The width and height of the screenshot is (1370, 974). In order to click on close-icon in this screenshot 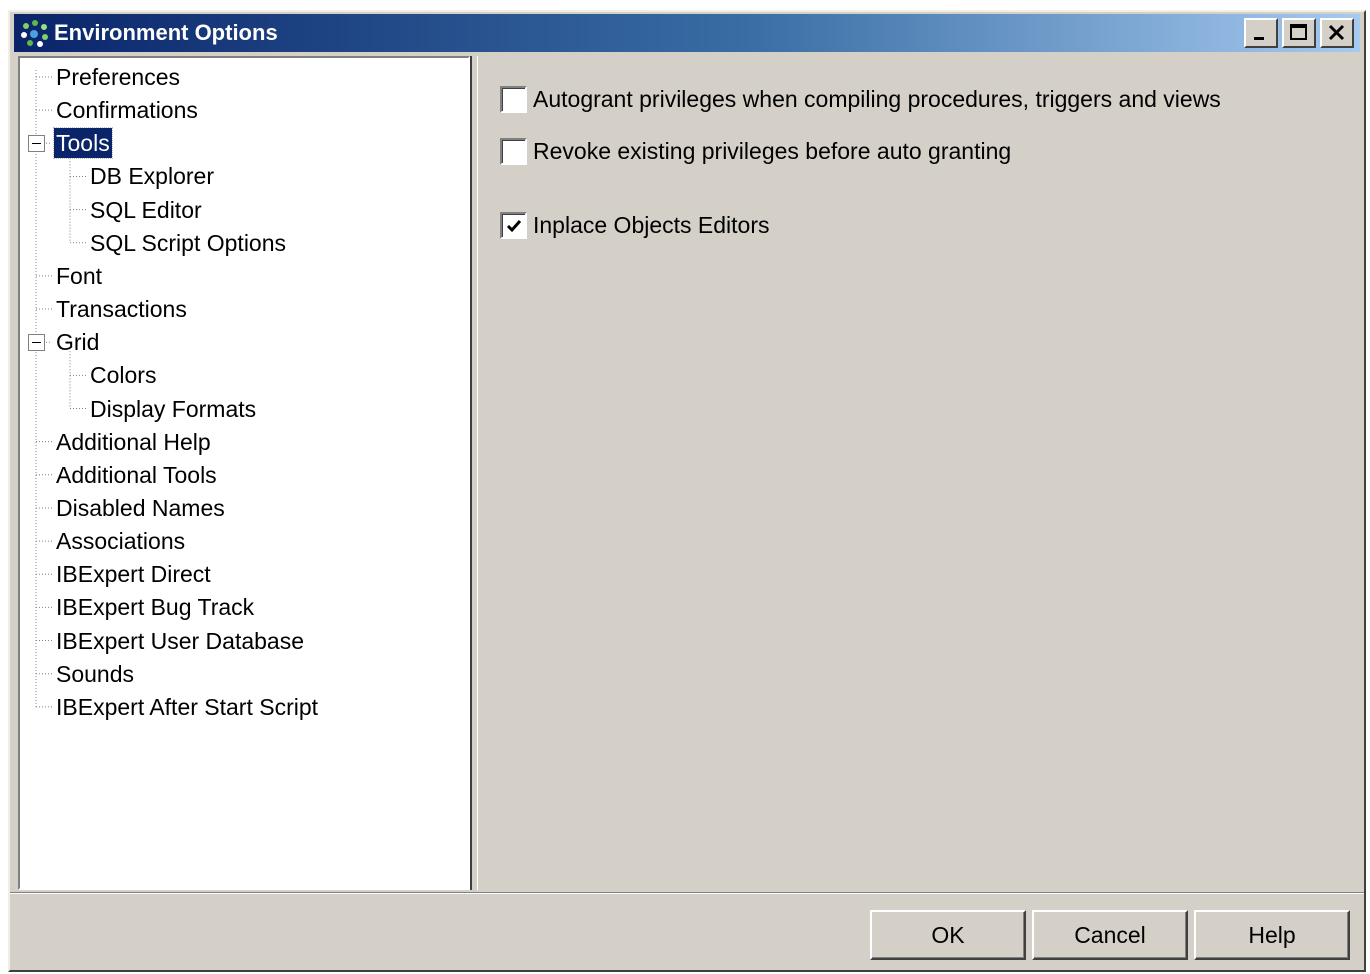, I will do `click(1336, 32)`.